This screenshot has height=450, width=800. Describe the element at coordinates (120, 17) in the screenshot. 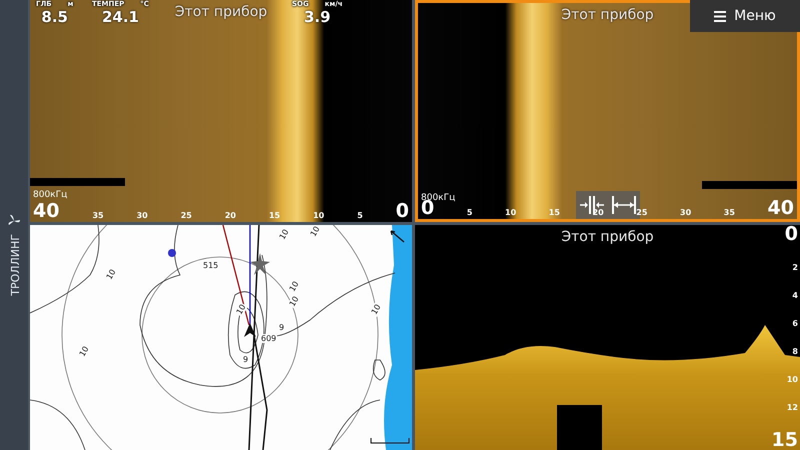

I see `data-field-value: 24.1` at that location.